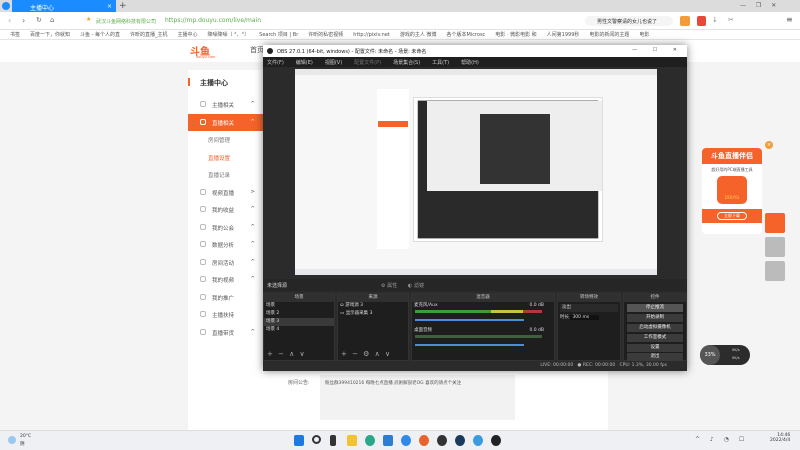  Describe the element at coordinates (9, 20) in the screenshot. I see `back-icon: ‹` at that location.